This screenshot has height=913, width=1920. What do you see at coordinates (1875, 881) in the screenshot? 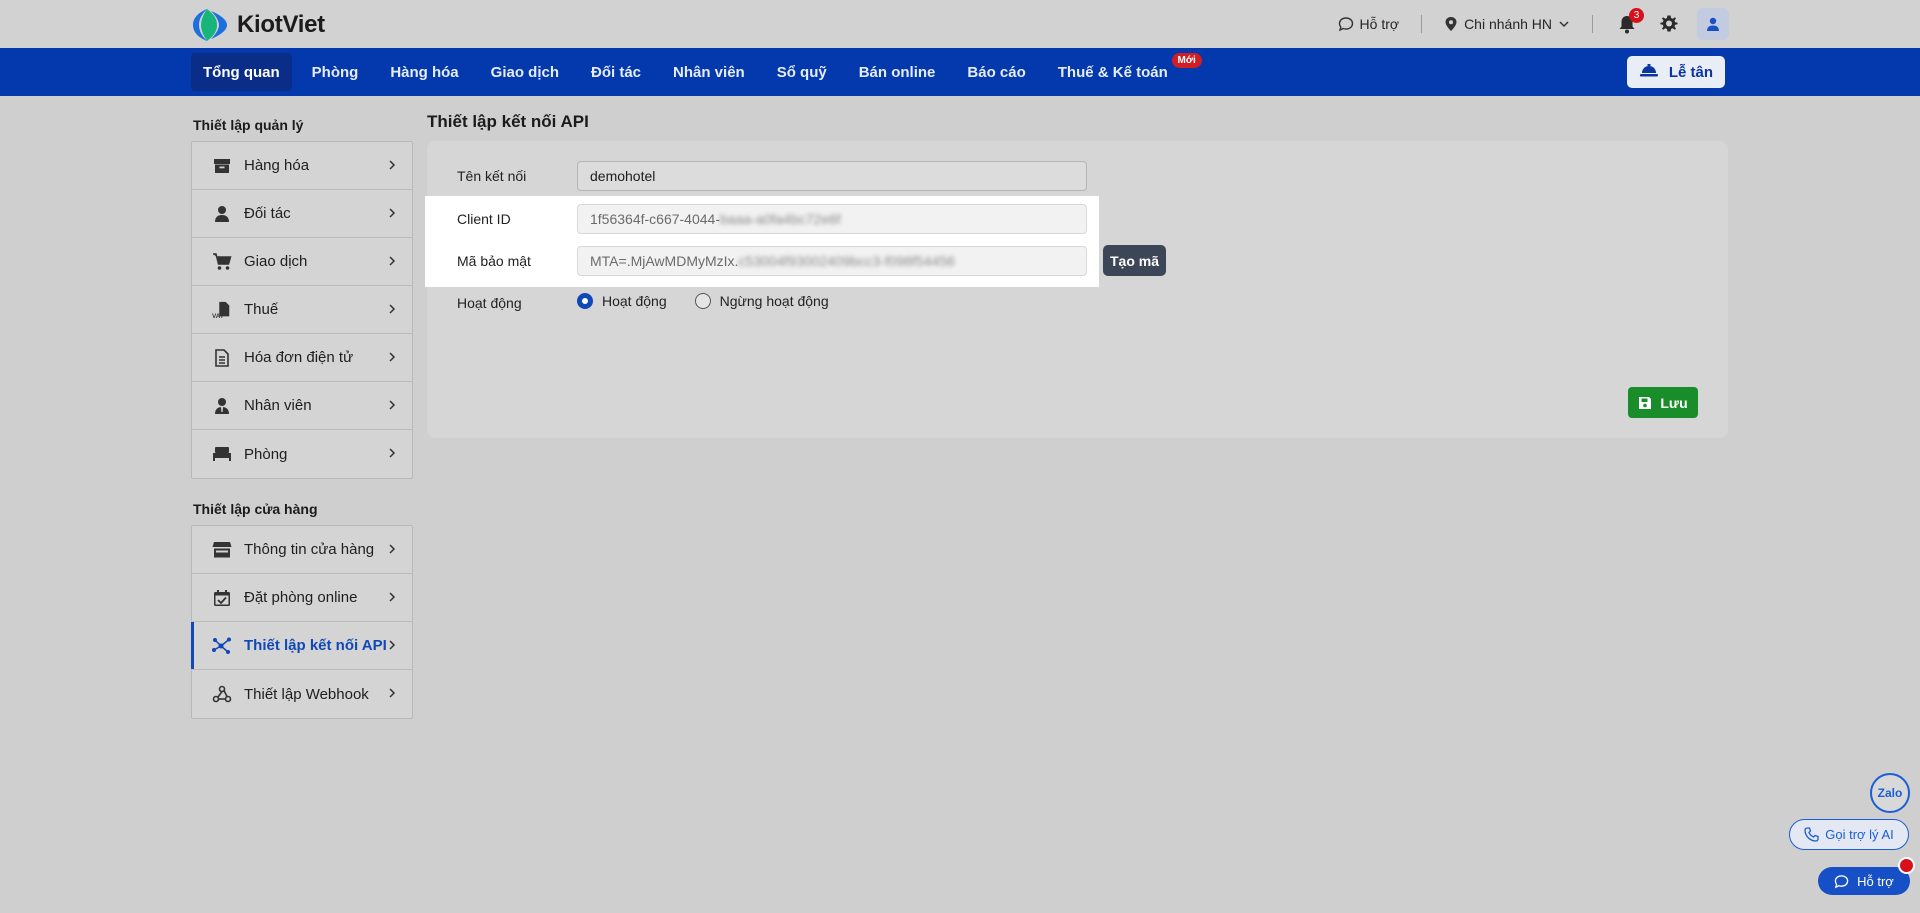
I see `floating-support-label: Hỗ trợ` at bounding box center [1875, 881].